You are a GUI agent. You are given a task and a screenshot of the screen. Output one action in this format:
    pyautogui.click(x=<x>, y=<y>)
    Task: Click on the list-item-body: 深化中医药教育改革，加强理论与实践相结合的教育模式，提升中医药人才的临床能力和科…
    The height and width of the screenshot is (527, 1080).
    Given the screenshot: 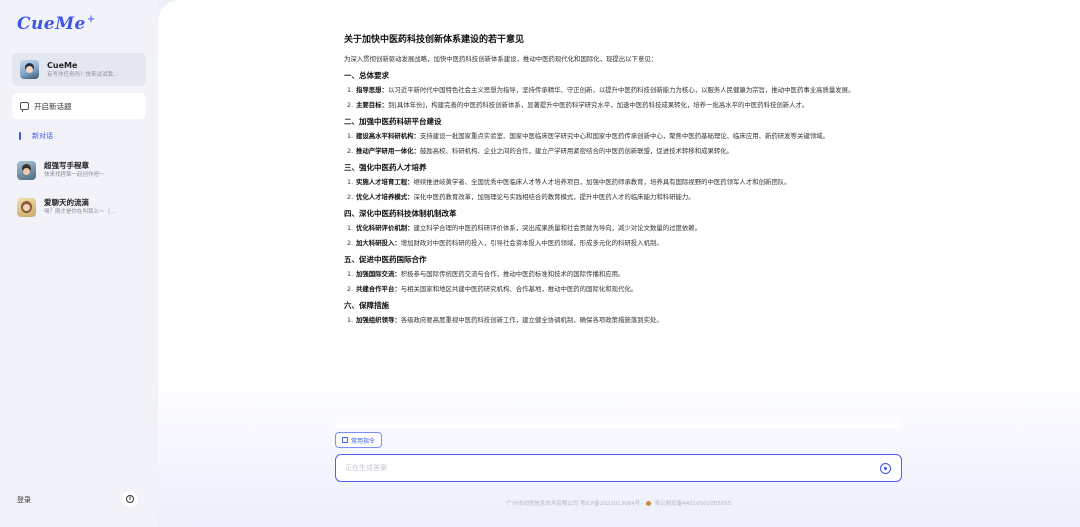 What is the action you would take?
    pyautogui.click(x=554, y=197)
    